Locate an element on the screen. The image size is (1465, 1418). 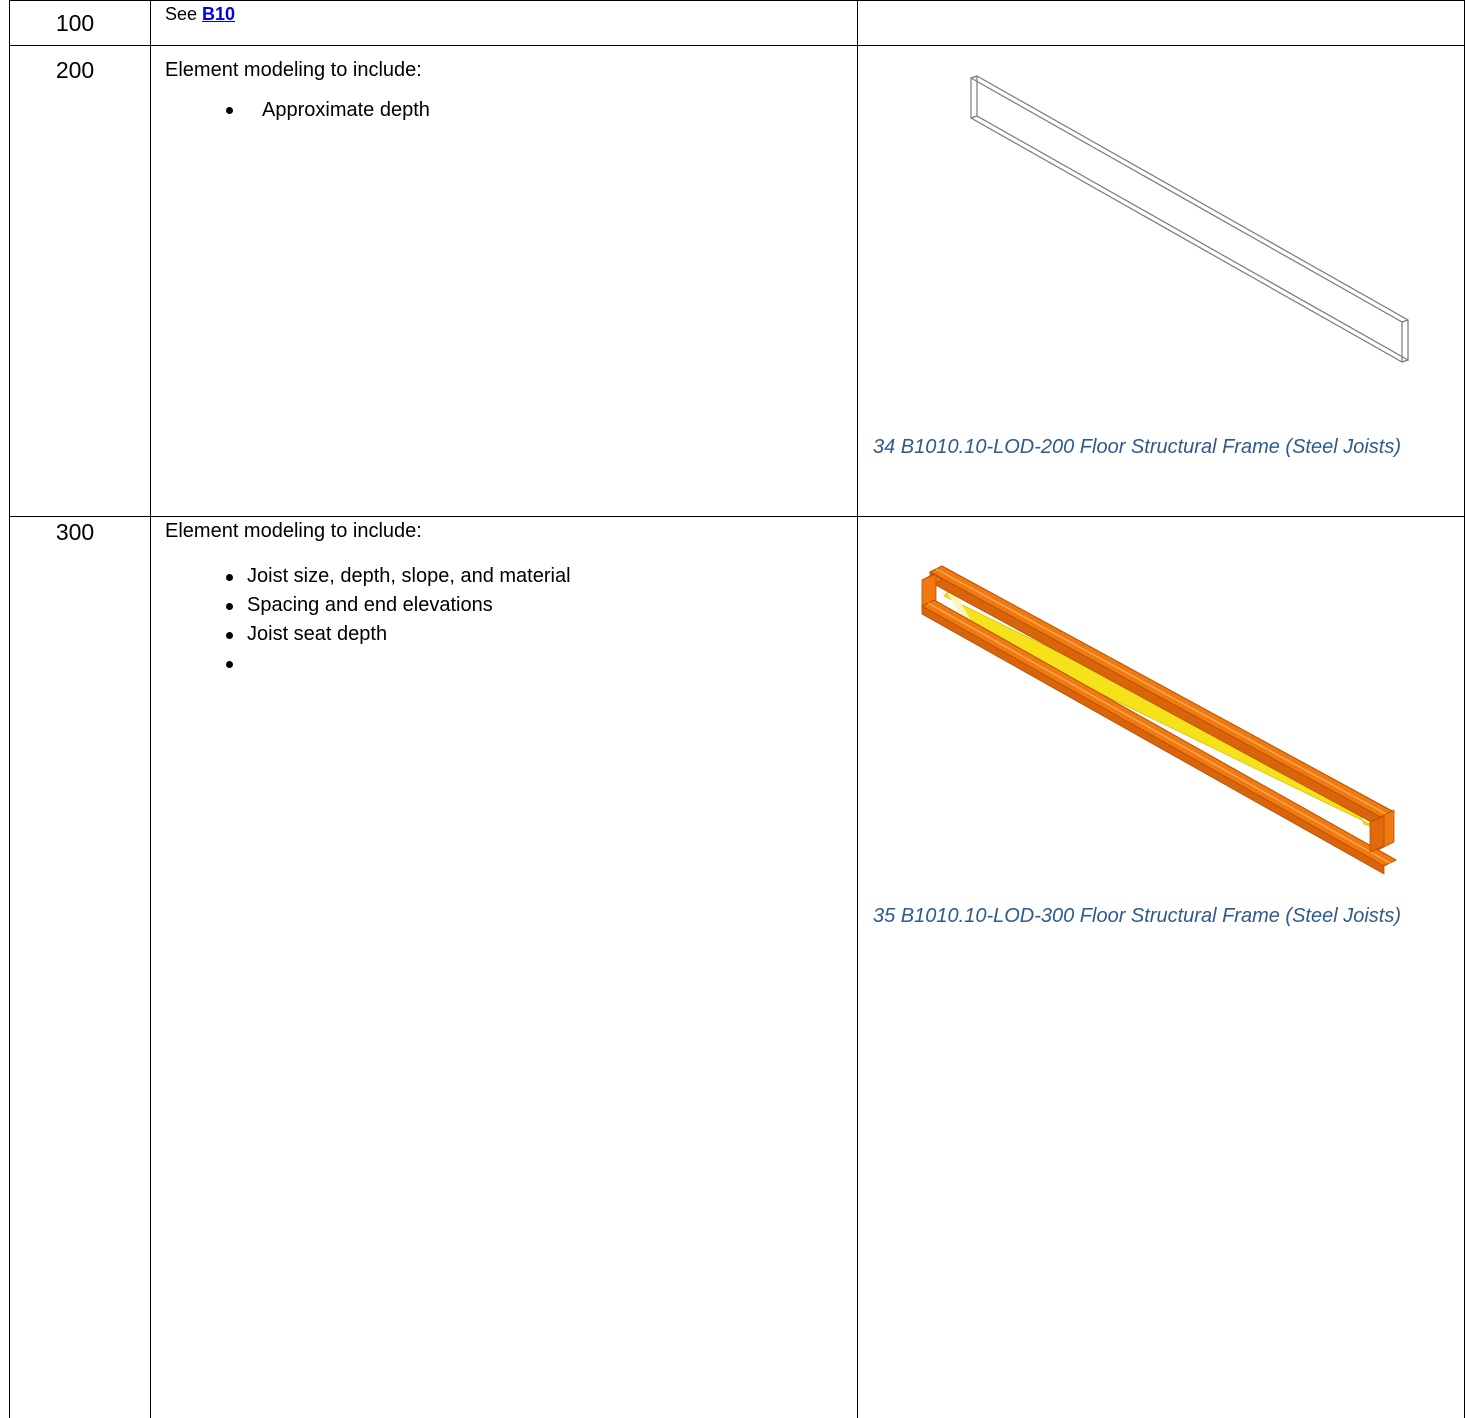
lod-200-label: 200 is located at coordinates (75, 70).